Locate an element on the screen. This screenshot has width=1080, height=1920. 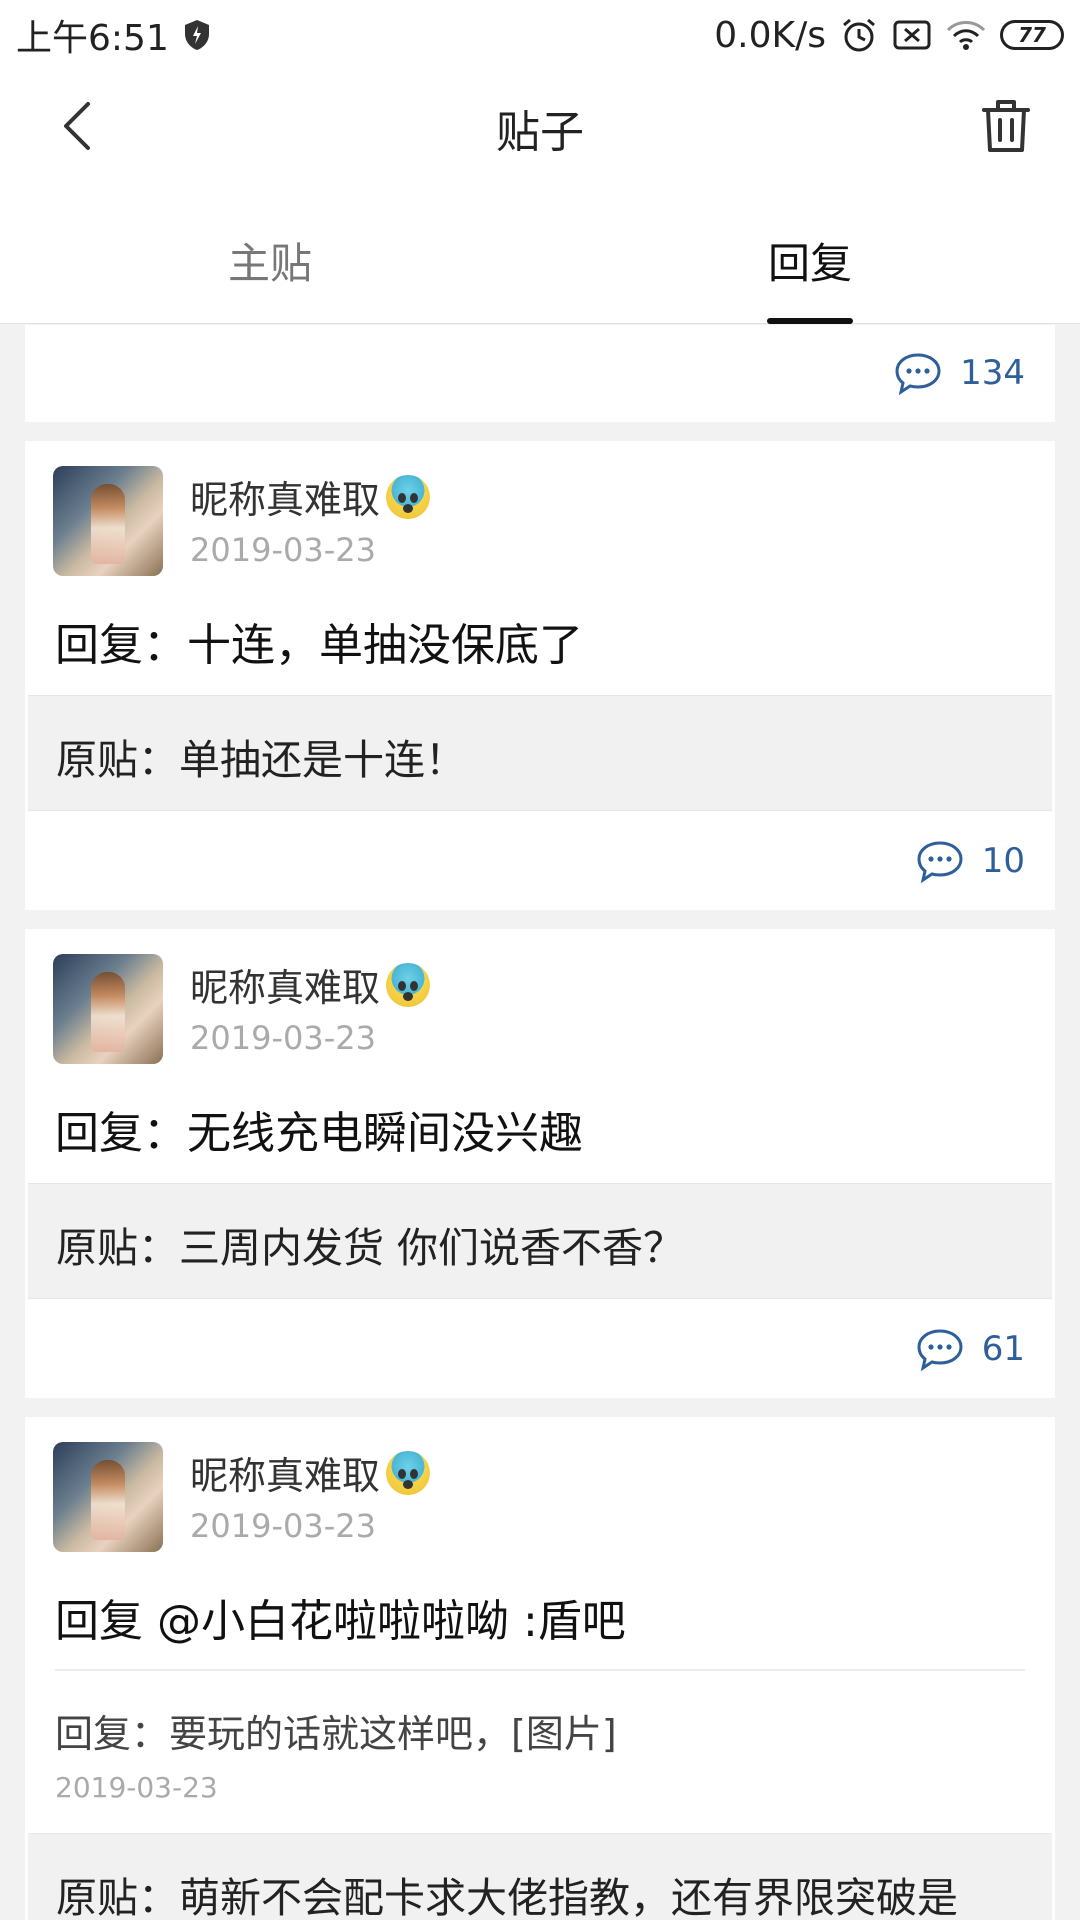
original-post-quote: 原贴：单抽还是十连！ is located at coordinates (540, 753).